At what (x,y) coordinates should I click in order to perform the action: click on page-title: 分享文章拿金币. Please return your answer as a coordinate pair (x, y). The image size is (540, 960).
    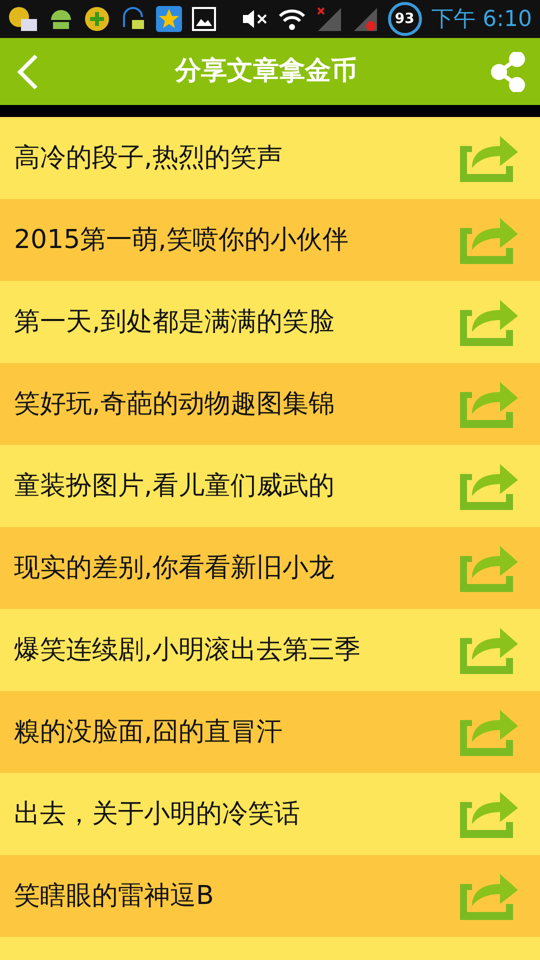
    Looking at the image, I should click on (266, 71).